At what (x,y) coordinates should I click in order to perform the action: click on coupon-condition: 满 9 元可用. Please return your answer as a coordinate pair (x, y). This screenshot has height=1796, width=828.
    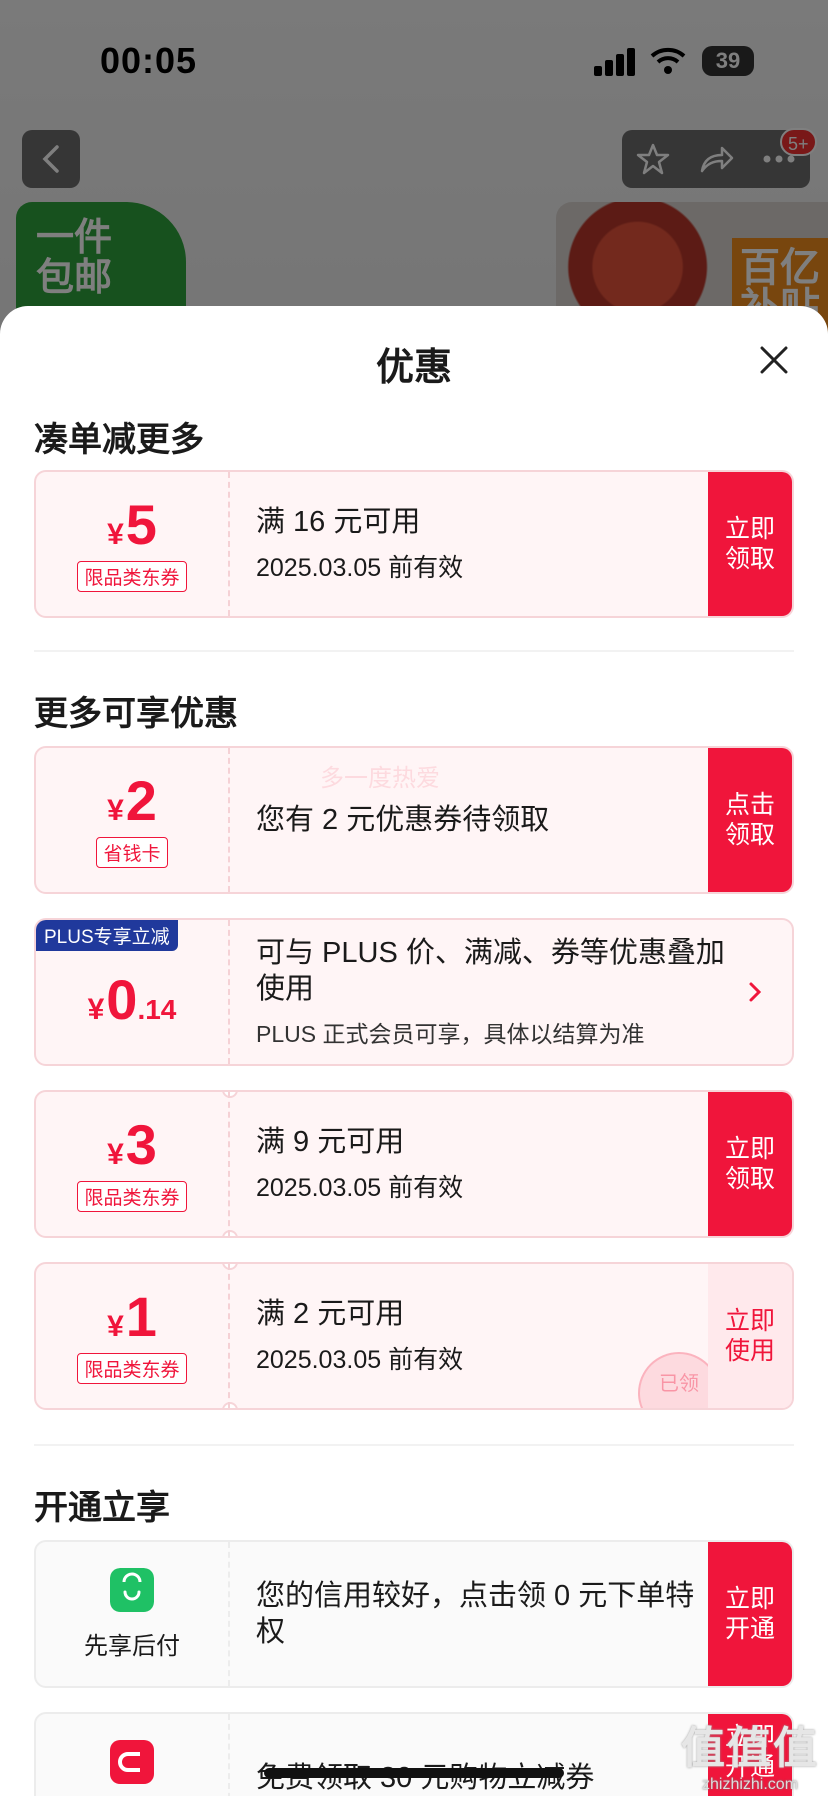
    Looking at the image, I should click on (330, 1142).